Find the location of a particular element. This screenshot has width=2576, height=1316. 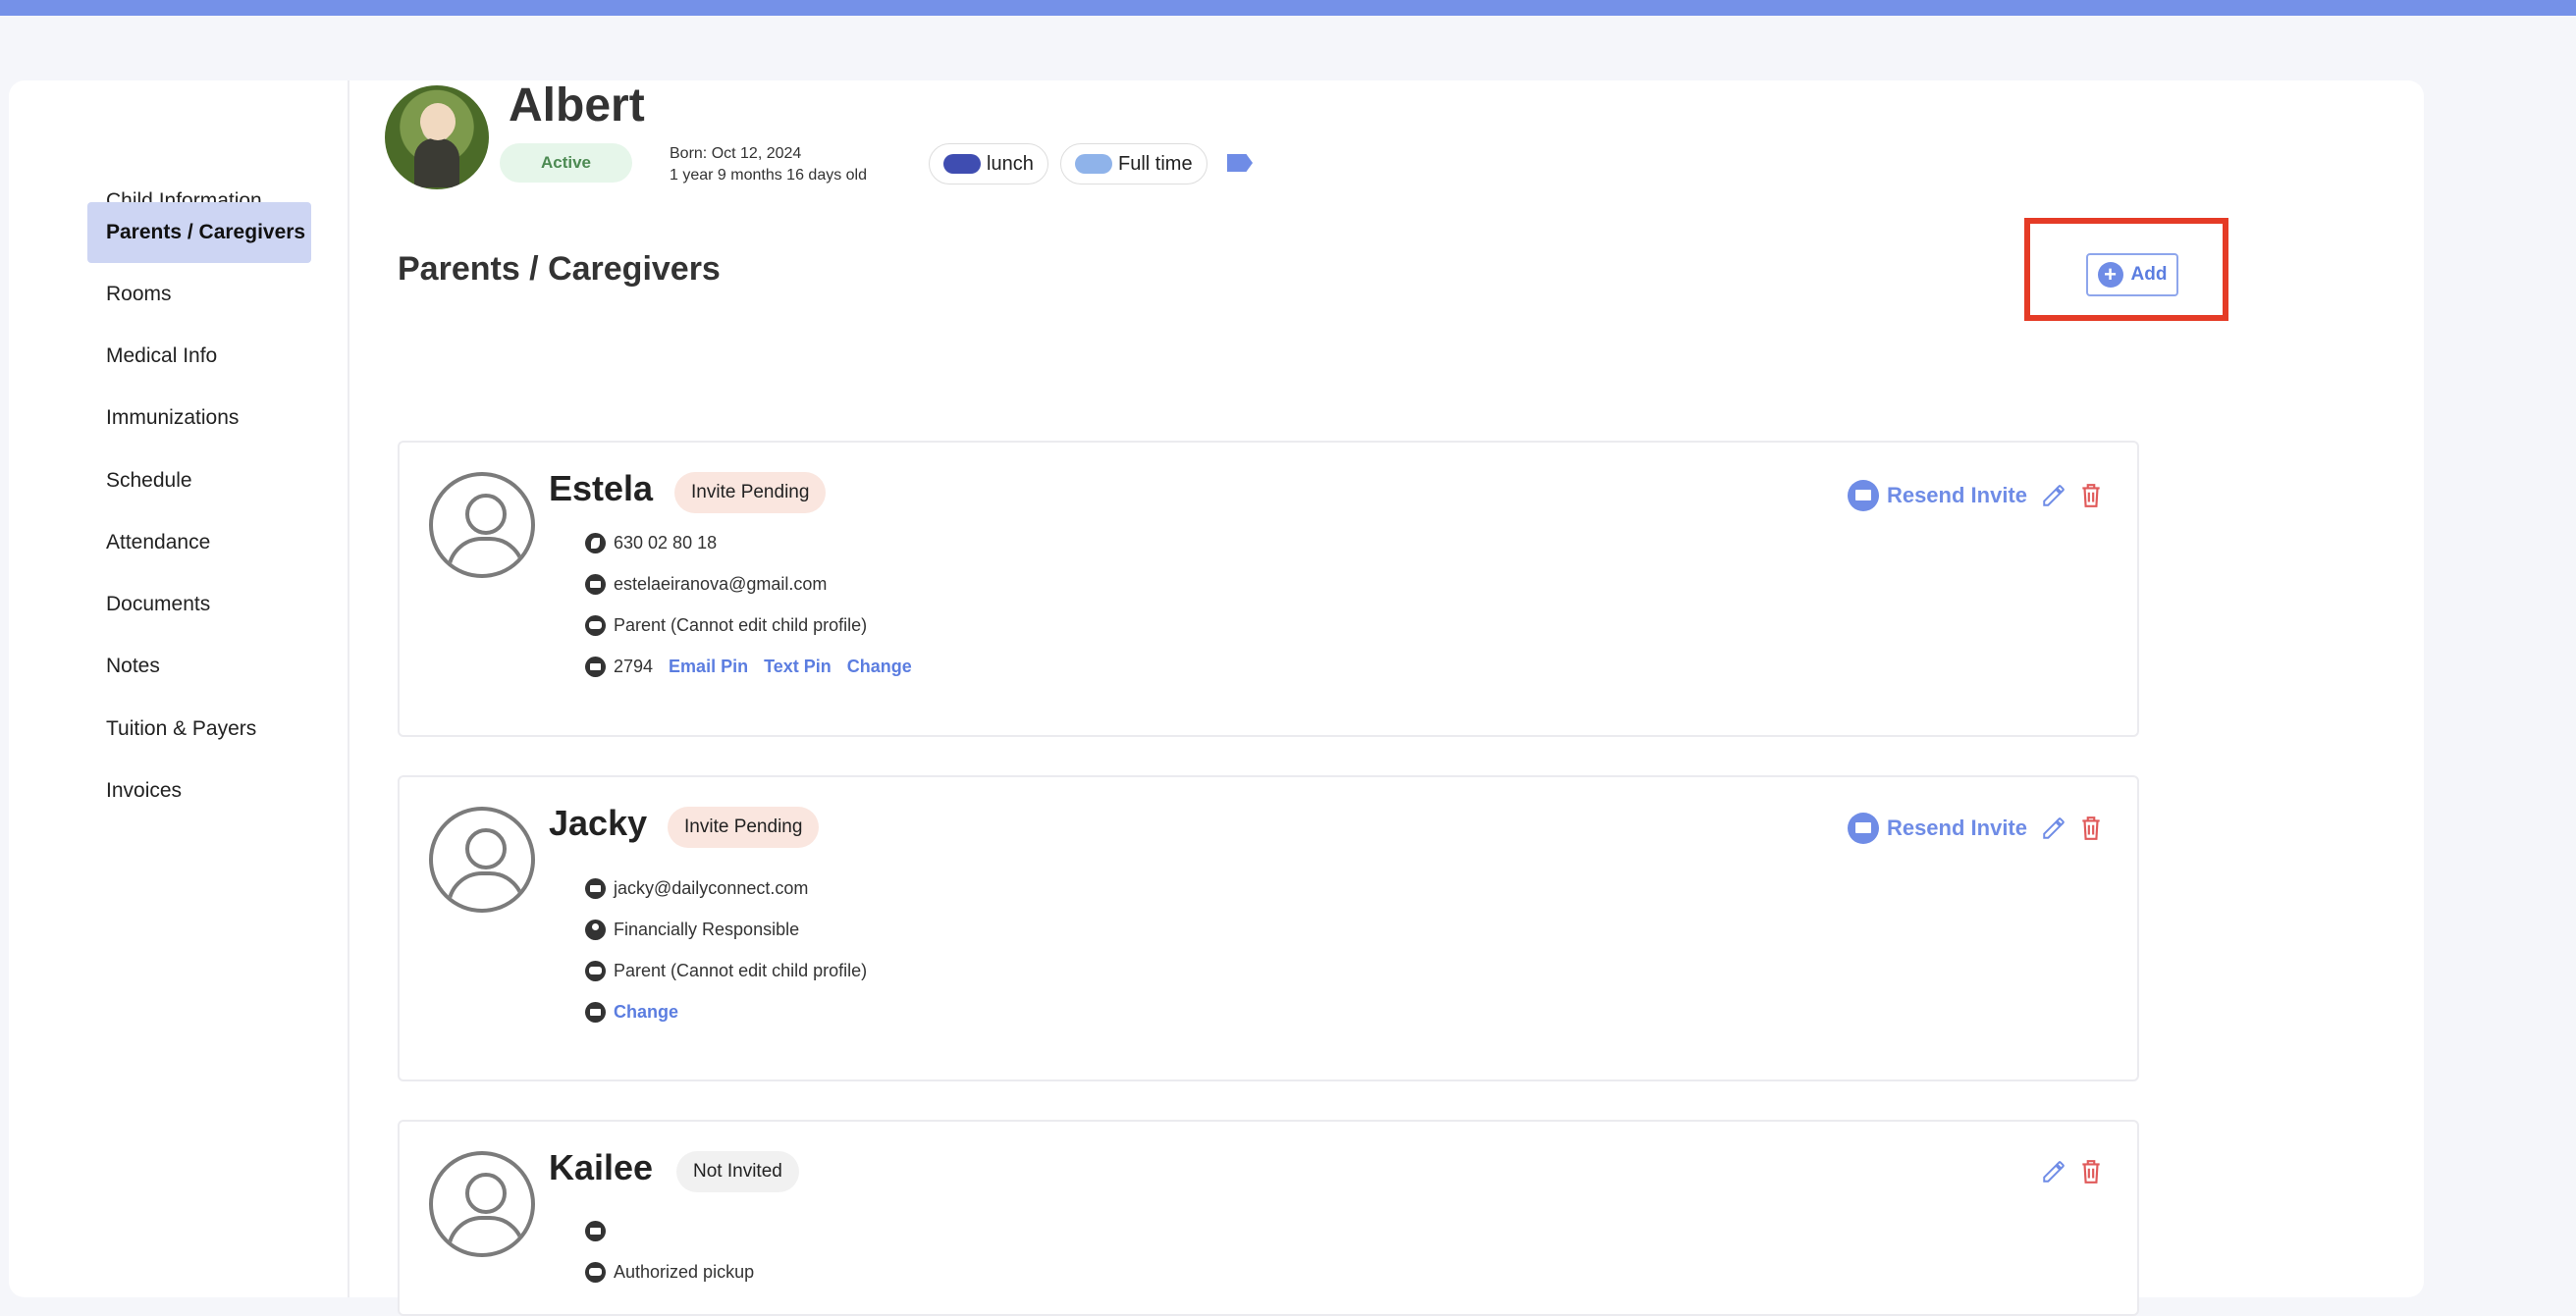

pin-row: 2794 Email Pin Text Pin Change is located at coordinates (748, 667).